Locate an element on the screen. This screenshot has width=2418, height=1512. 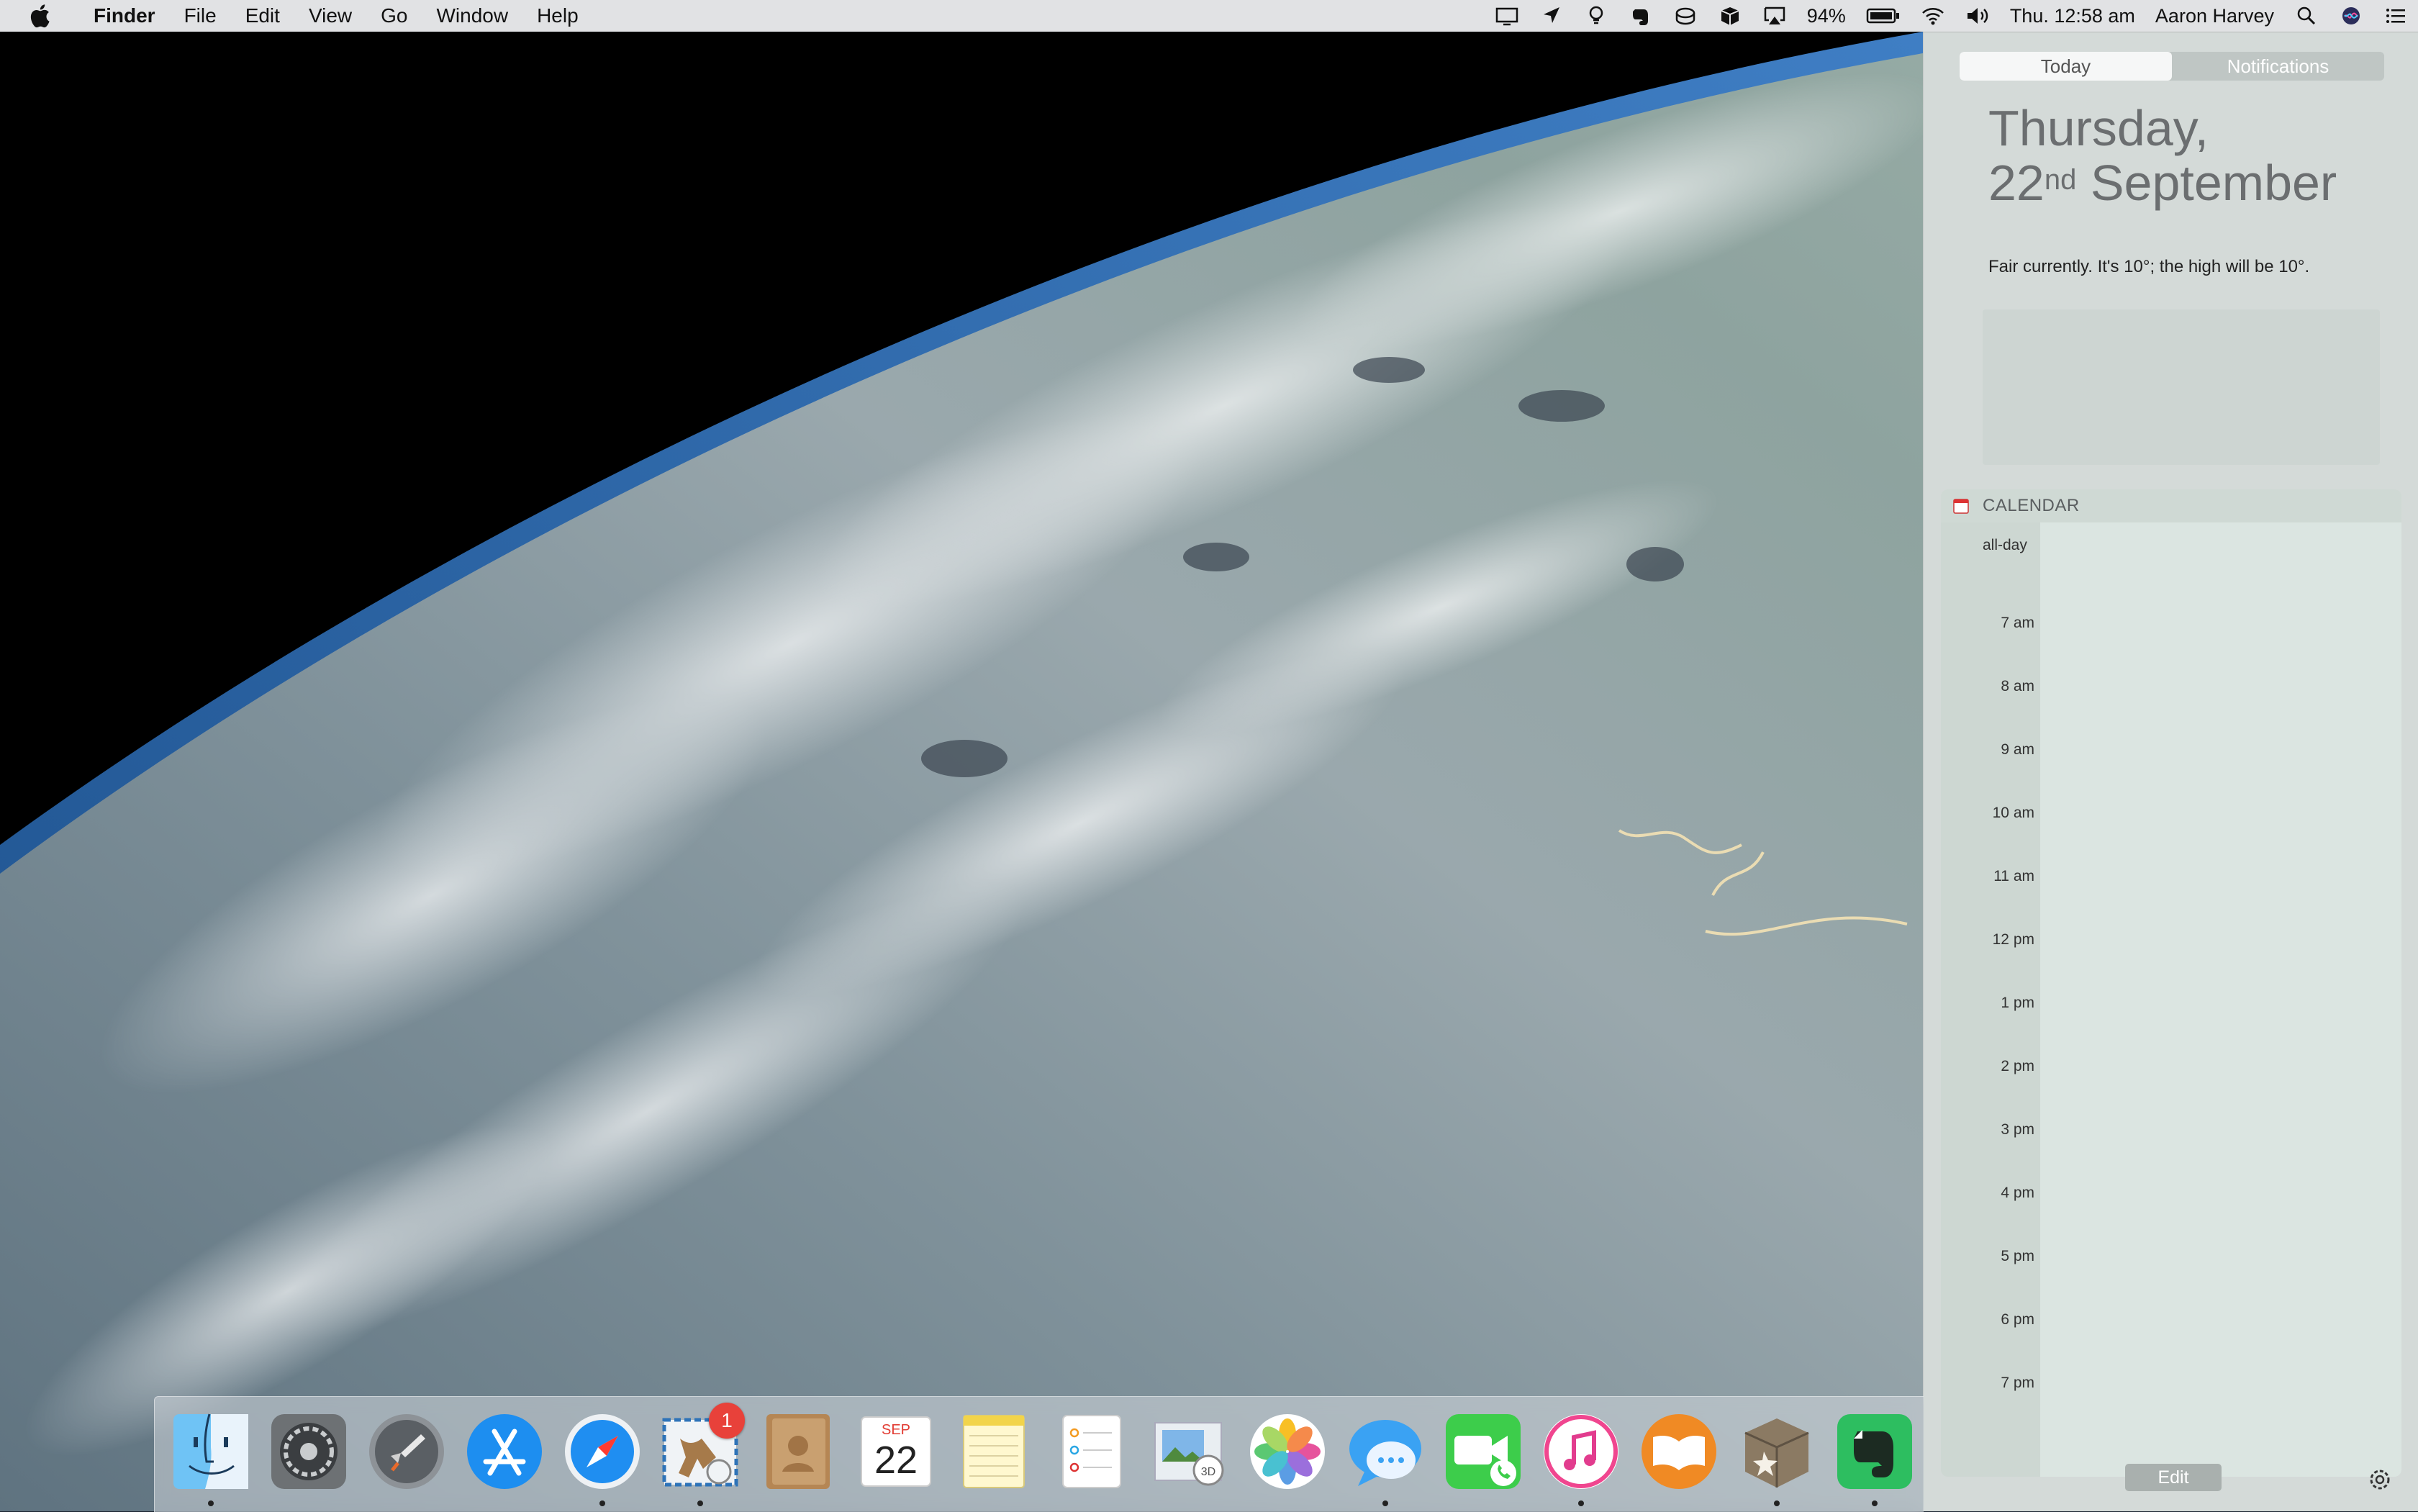
dock-contacts is located at coordinates (798, 1452).